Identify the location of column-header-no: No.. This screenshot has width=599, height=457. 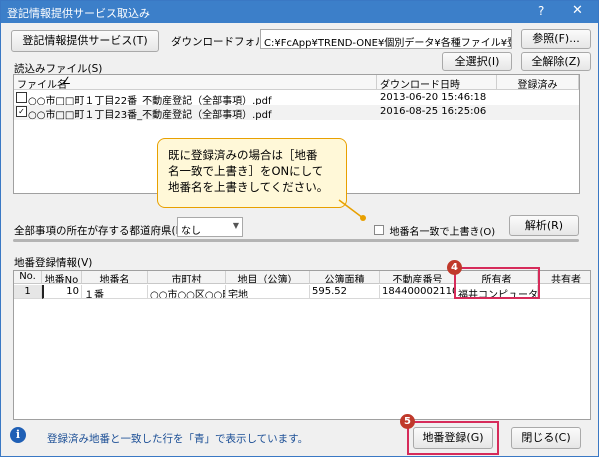
(28, 277).